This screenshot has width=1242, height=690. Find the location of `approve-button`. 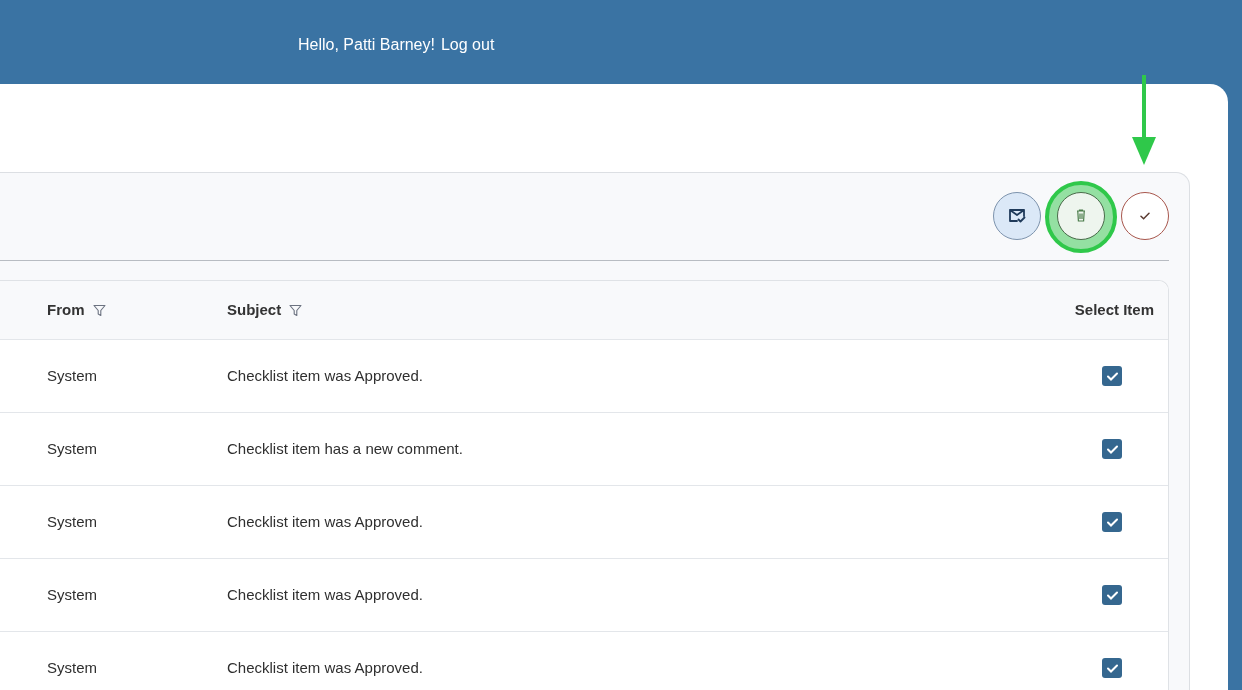

approve-button is located at coordinates (1145, 215).